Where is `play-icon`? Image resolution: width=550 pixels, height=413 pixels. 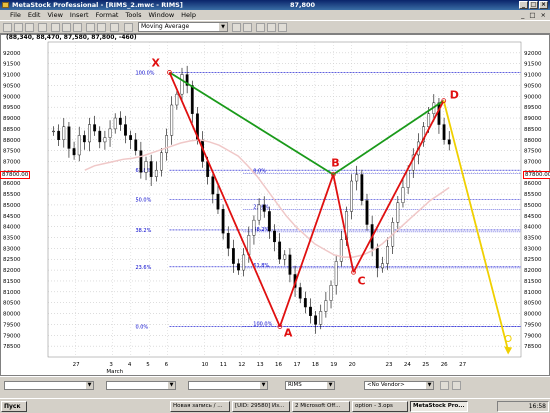
play-icon is located at coordinates (456, 385).